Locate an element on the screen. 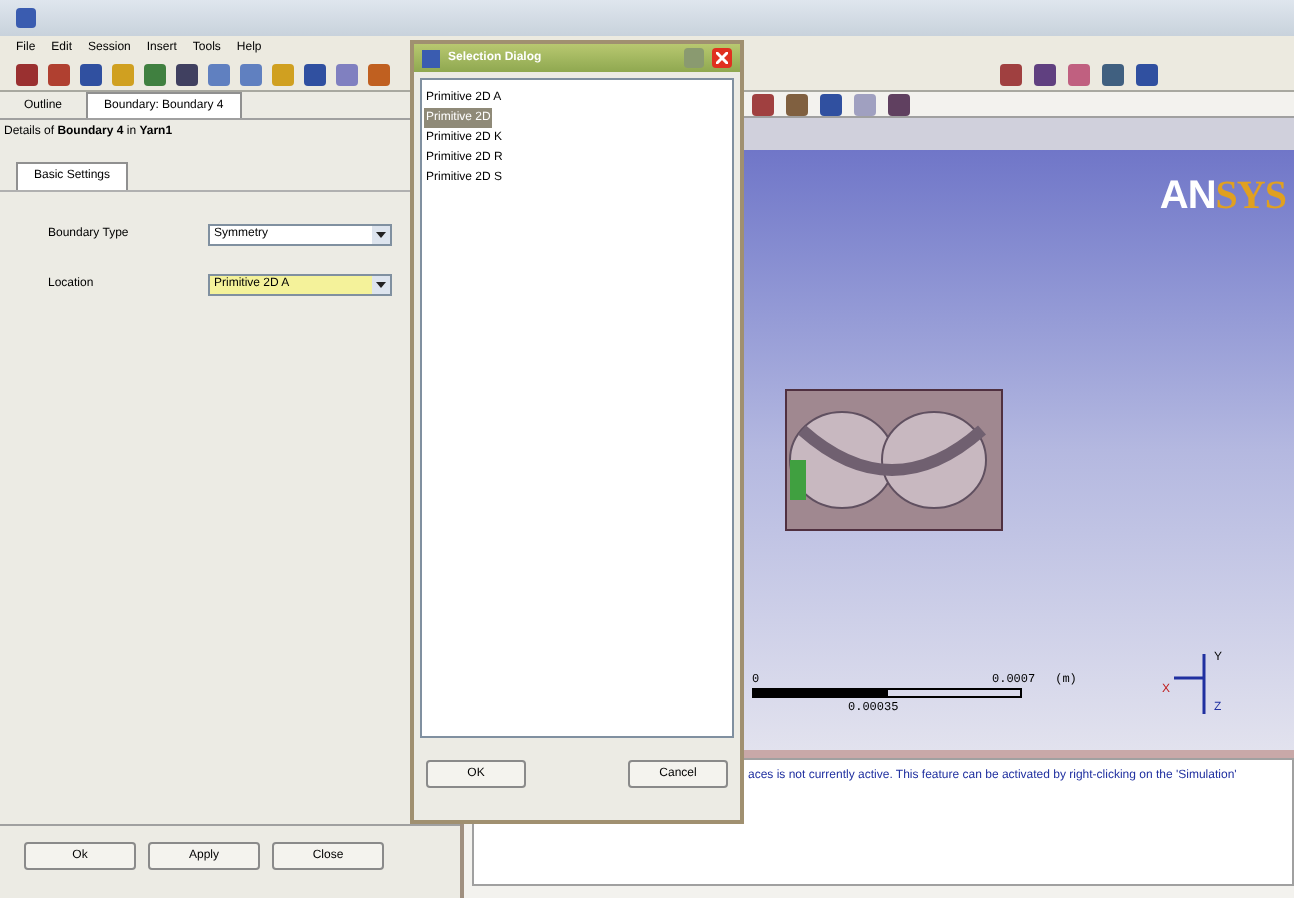  close-icon is located at coordinates (722, 58).